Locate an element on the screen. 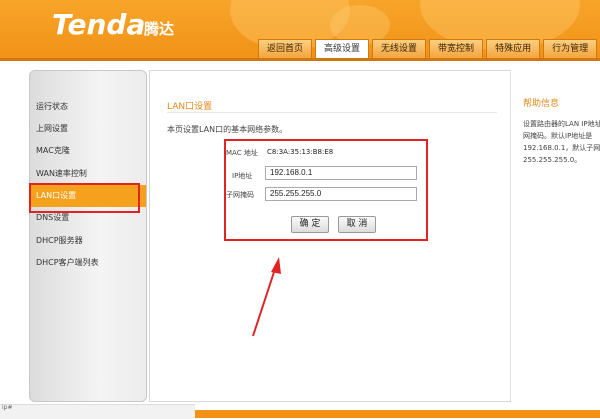 The image size is (600, 419). footer-bar is located at coordinates (397, 414).